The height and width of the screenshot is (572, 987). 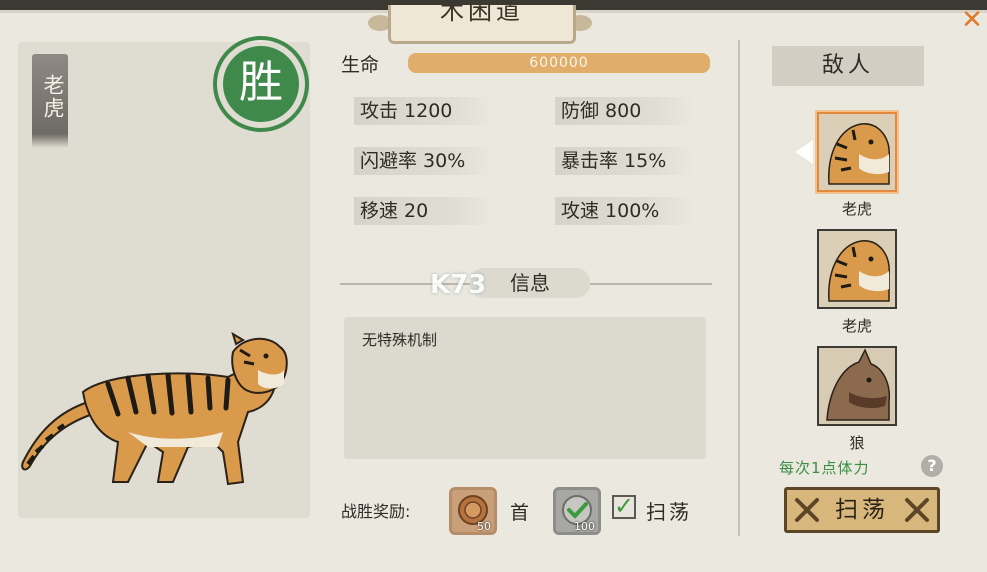 I want to click on victory-badge: 胜, so click(x=261, y=84).